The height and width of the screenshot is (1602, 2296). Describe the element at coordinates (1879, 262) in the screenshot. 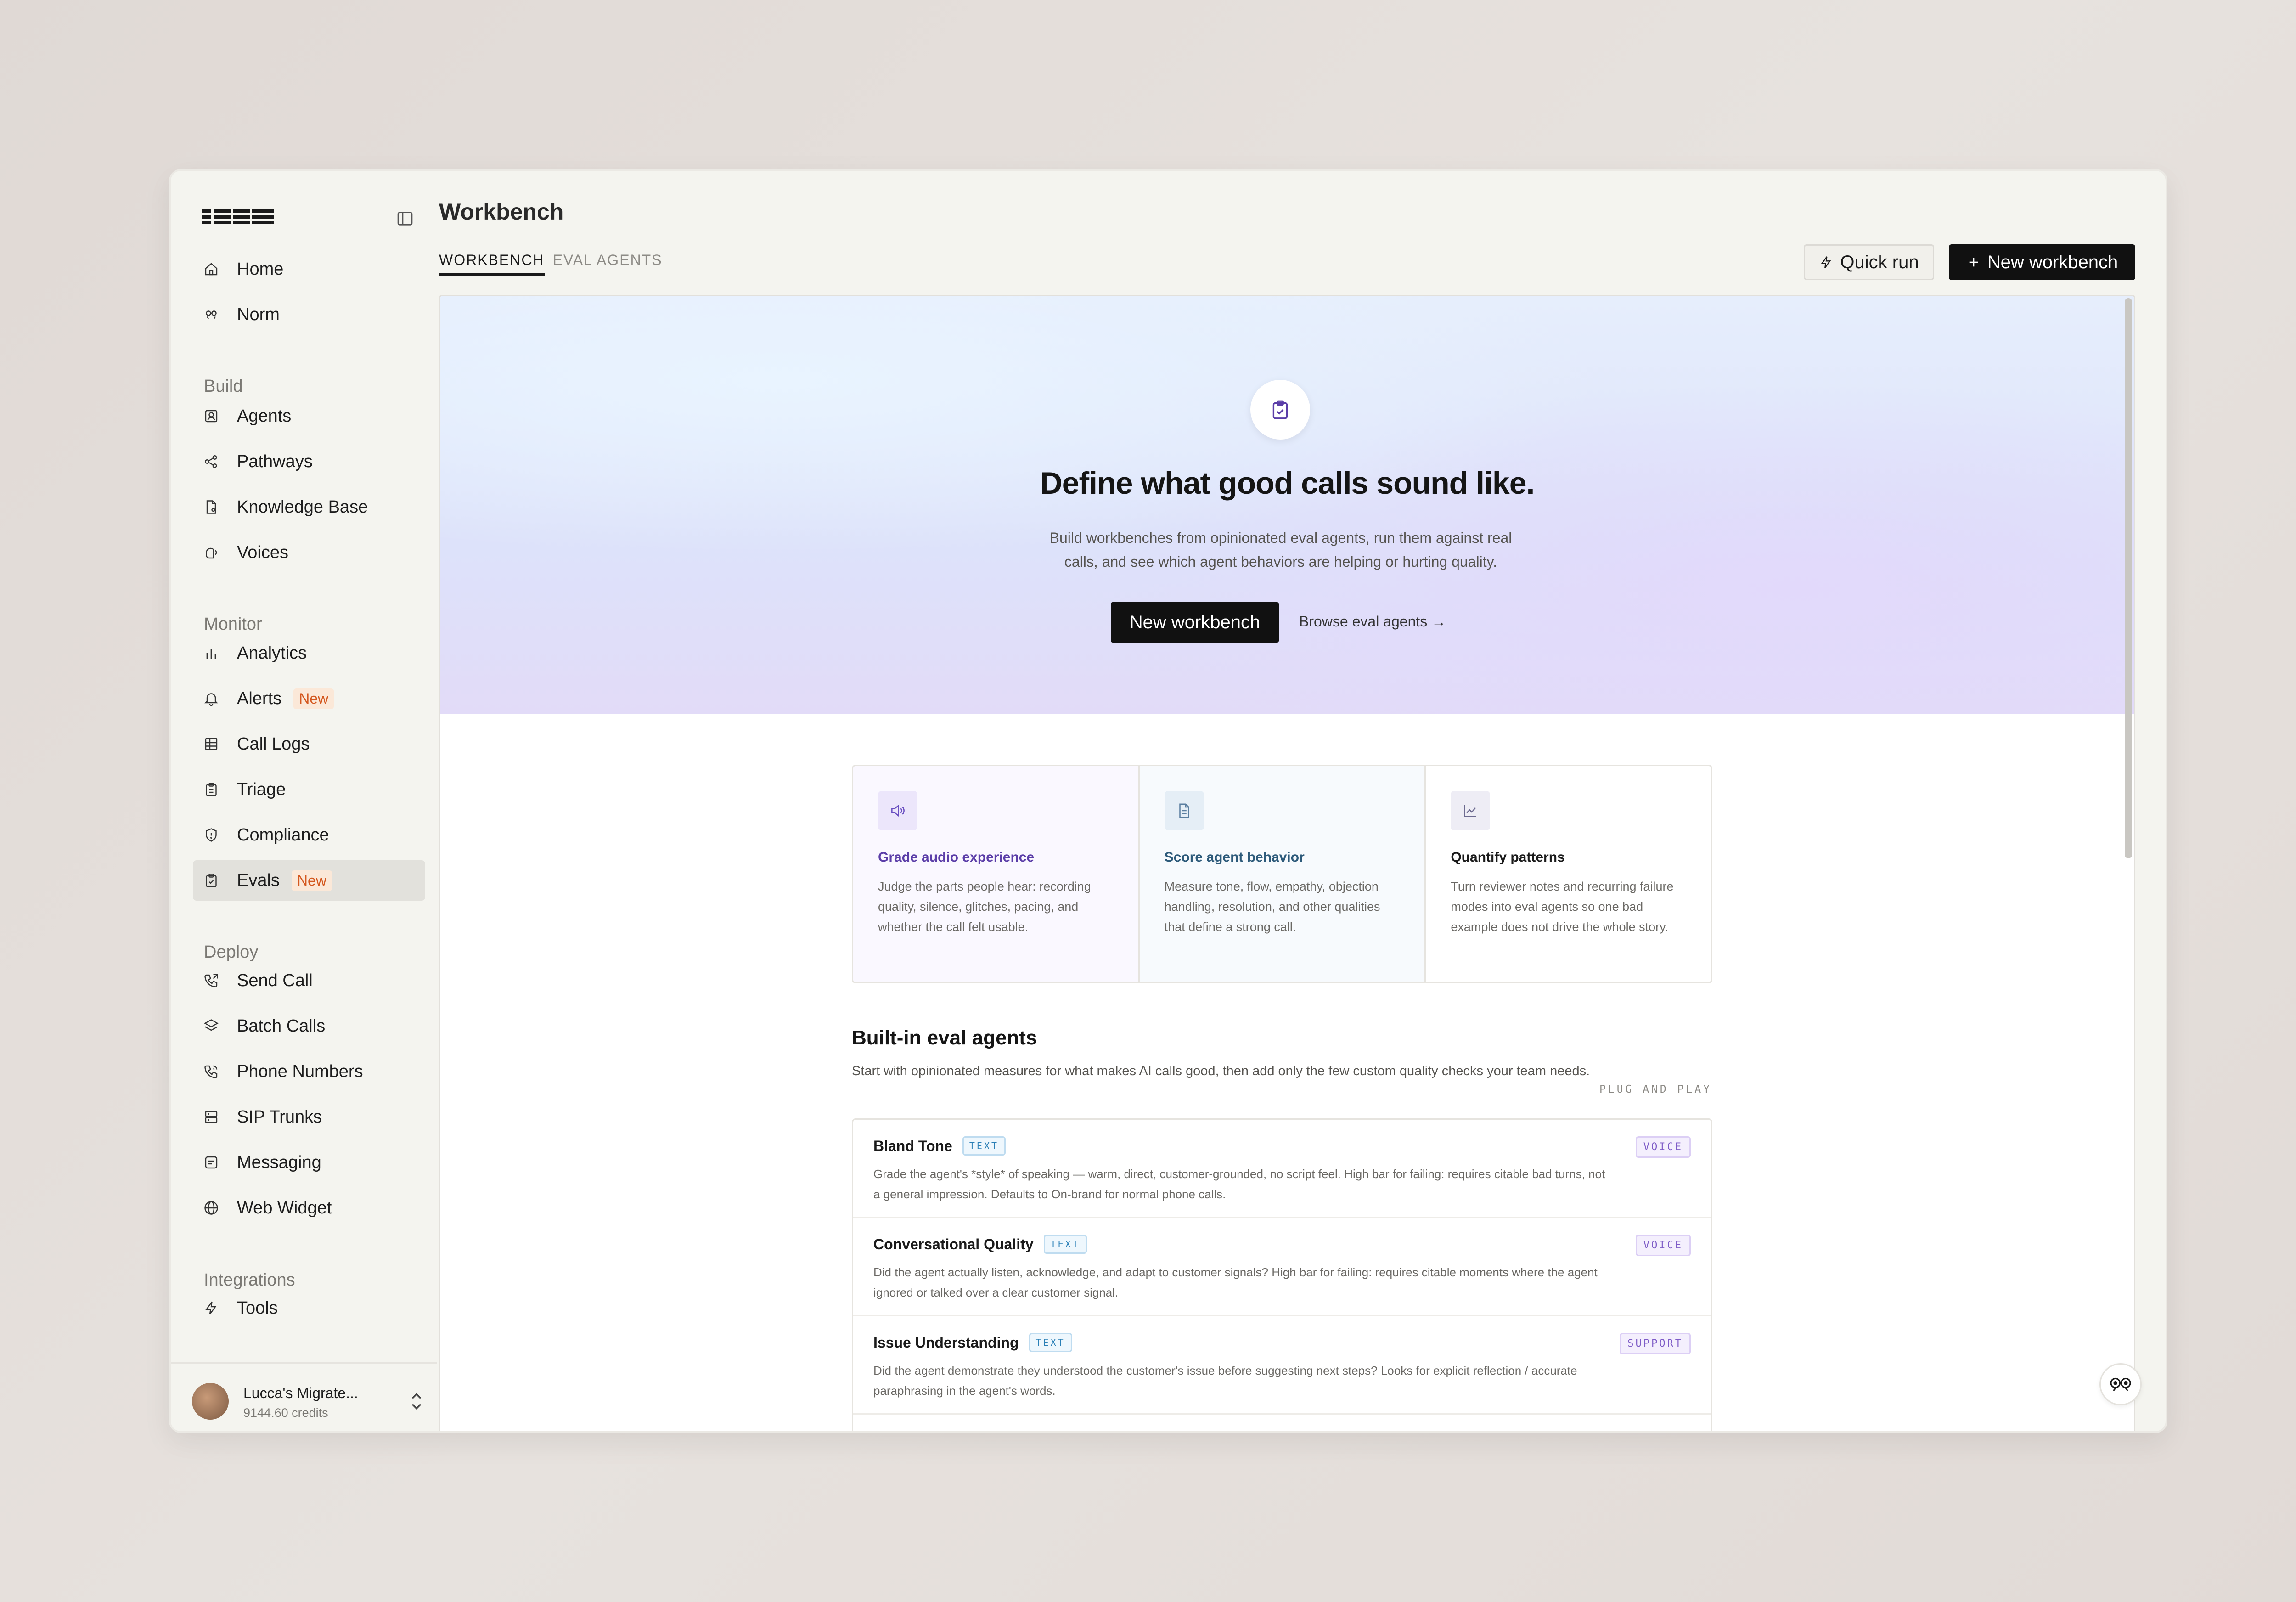

I see `quick-run-label: Quick run` at that location.